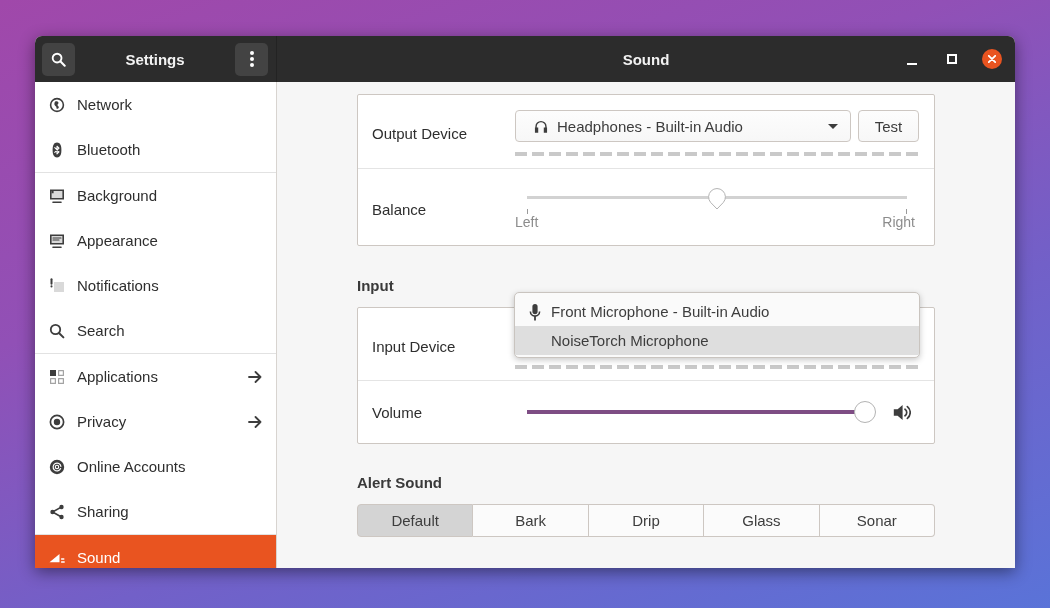 The height and width of the screenshot is (608, 1050). Describe the element at coordinates (57, 376) in the screenshot. I see `grid-icon` at that location.